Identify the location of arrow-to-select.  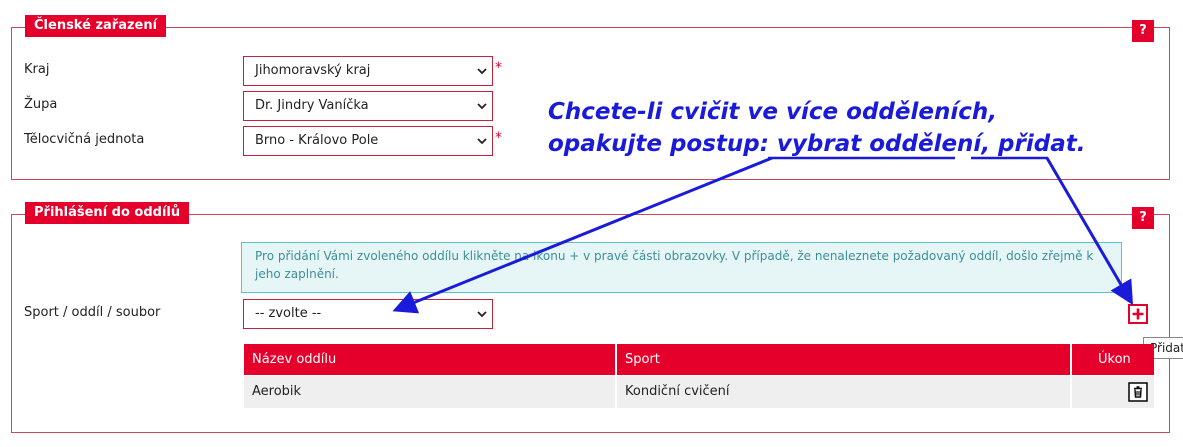
(582, 235).